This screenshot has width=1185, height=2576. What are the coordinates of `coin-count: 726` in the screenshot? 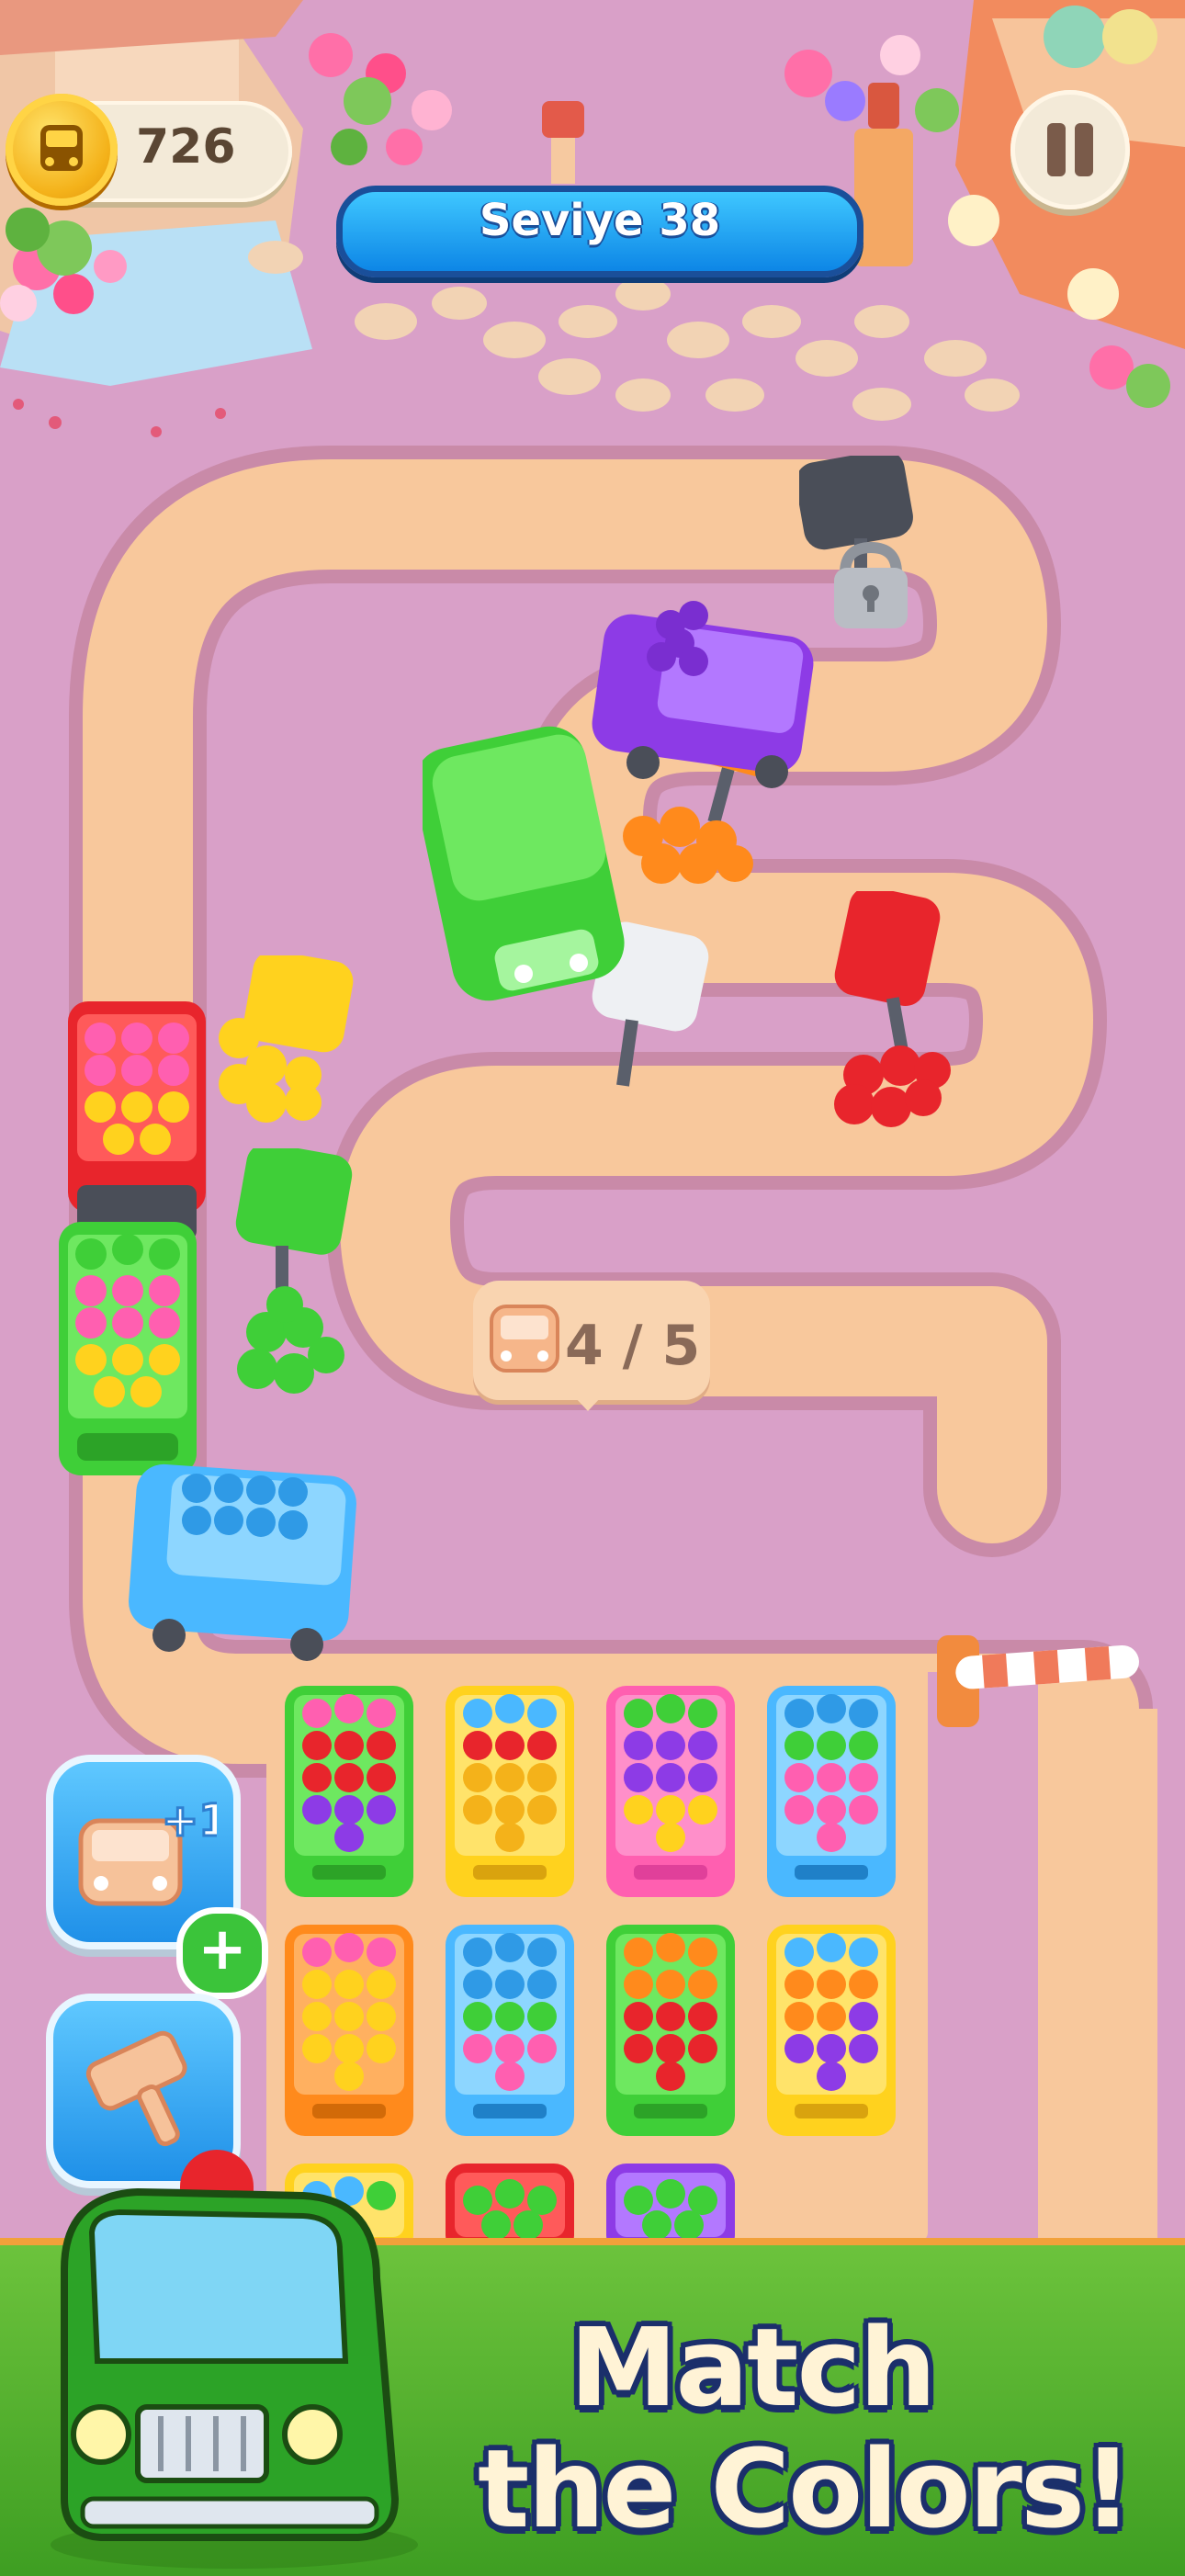 It's located at (186, 147).